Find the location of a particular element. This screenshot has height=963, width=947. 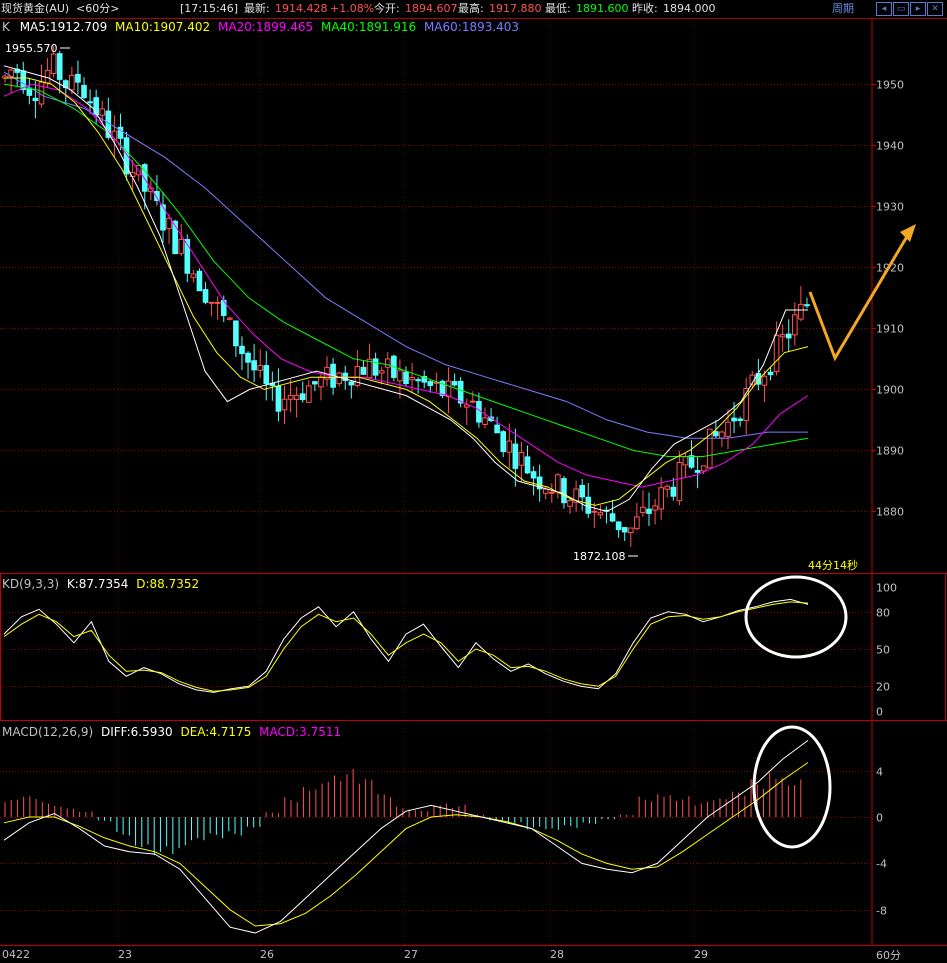

macd-dea-value: DEA:4.7175 is located at coordinates (216, 732).